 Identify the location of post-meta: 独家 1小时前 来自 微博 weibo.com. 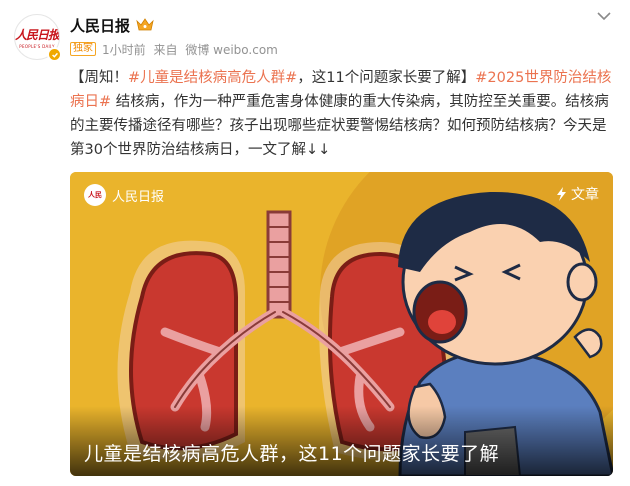
(174, 49).